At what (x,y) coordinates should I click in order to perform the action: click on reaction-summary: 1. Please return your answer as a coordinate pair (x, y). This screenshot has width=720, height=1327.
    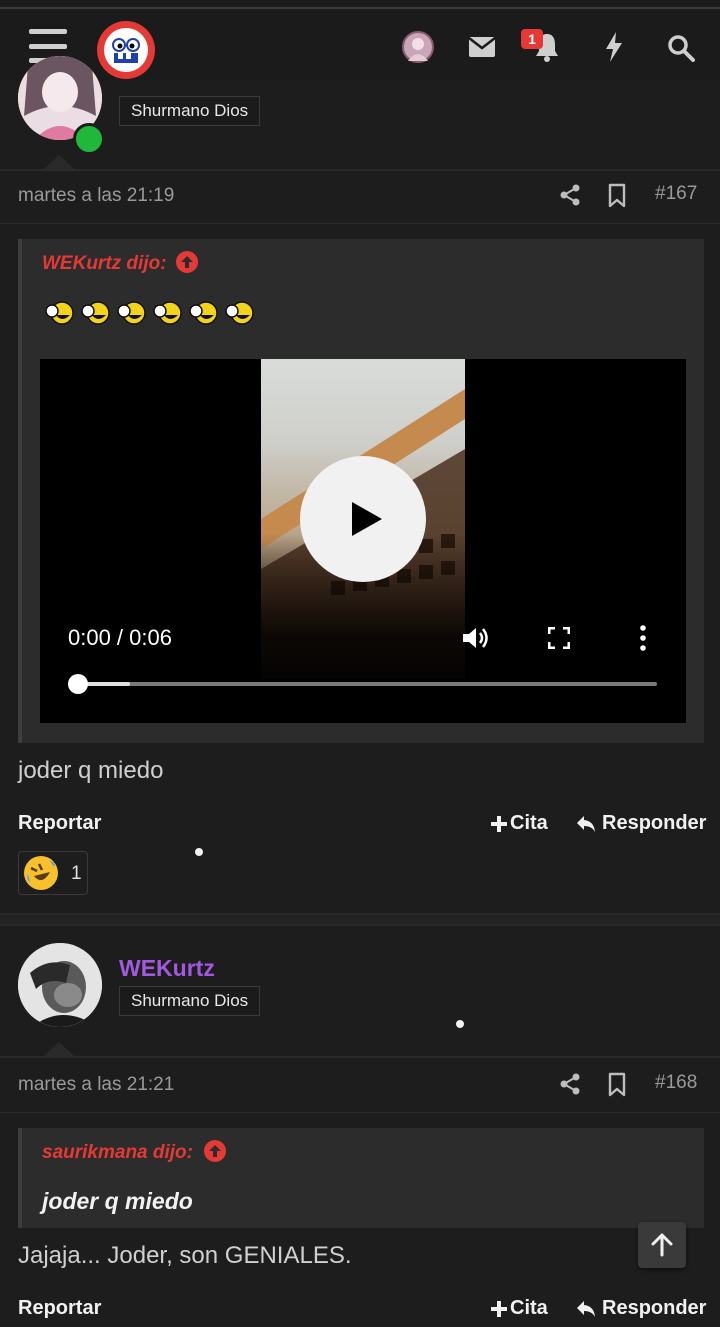
    Looking at the image, I should click on (53, 873).